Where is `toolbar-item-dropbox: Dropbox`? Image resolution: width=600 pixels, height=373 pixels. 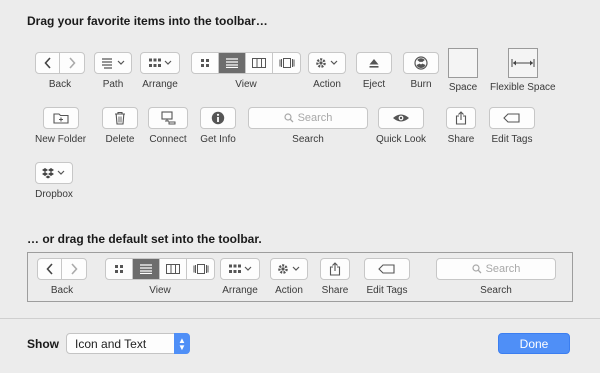
toolbar-item-dropbox: Dropbox is located at coordinates (54, 181).